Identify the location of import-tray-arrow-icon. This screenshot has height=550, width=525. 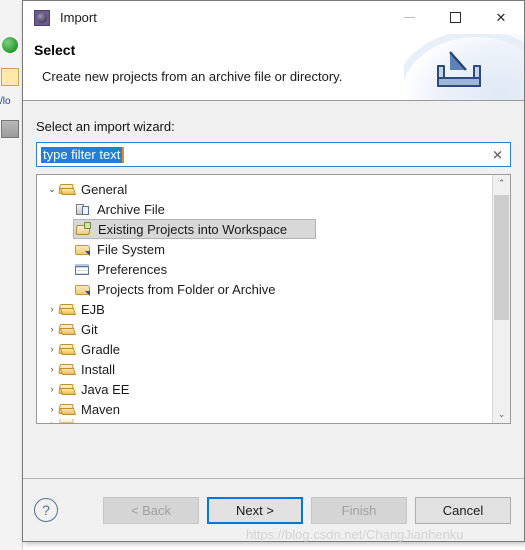
(459, 69).